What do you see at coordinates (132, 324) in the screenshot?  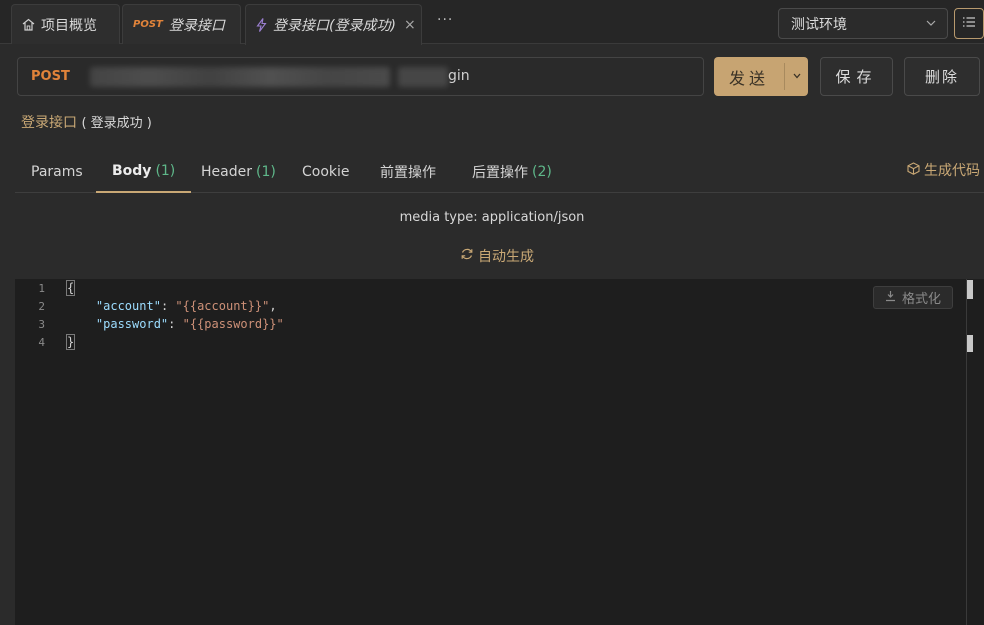 I see `json-key: "password"` at bounding box center [132, 324].